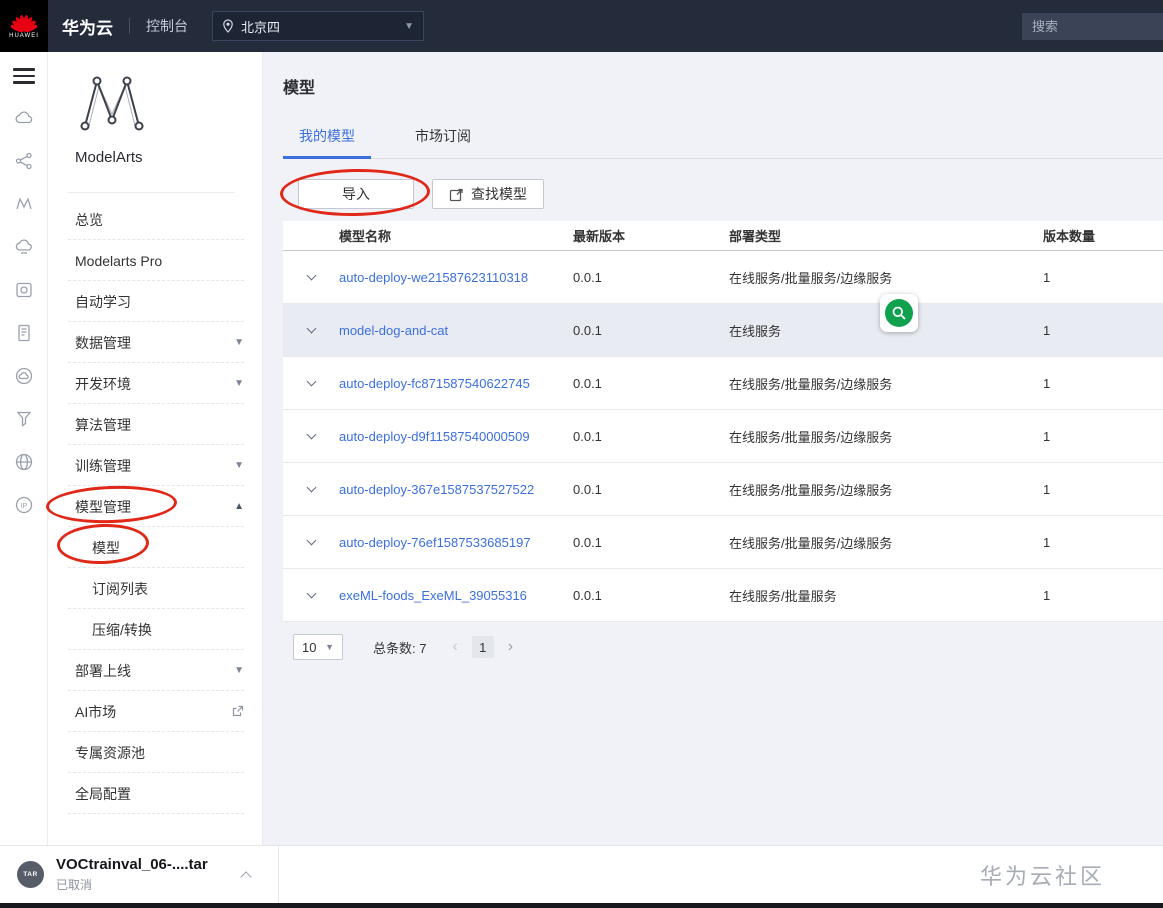  I want to click on region-selector: 北京四 ▼, so click(318, 26).